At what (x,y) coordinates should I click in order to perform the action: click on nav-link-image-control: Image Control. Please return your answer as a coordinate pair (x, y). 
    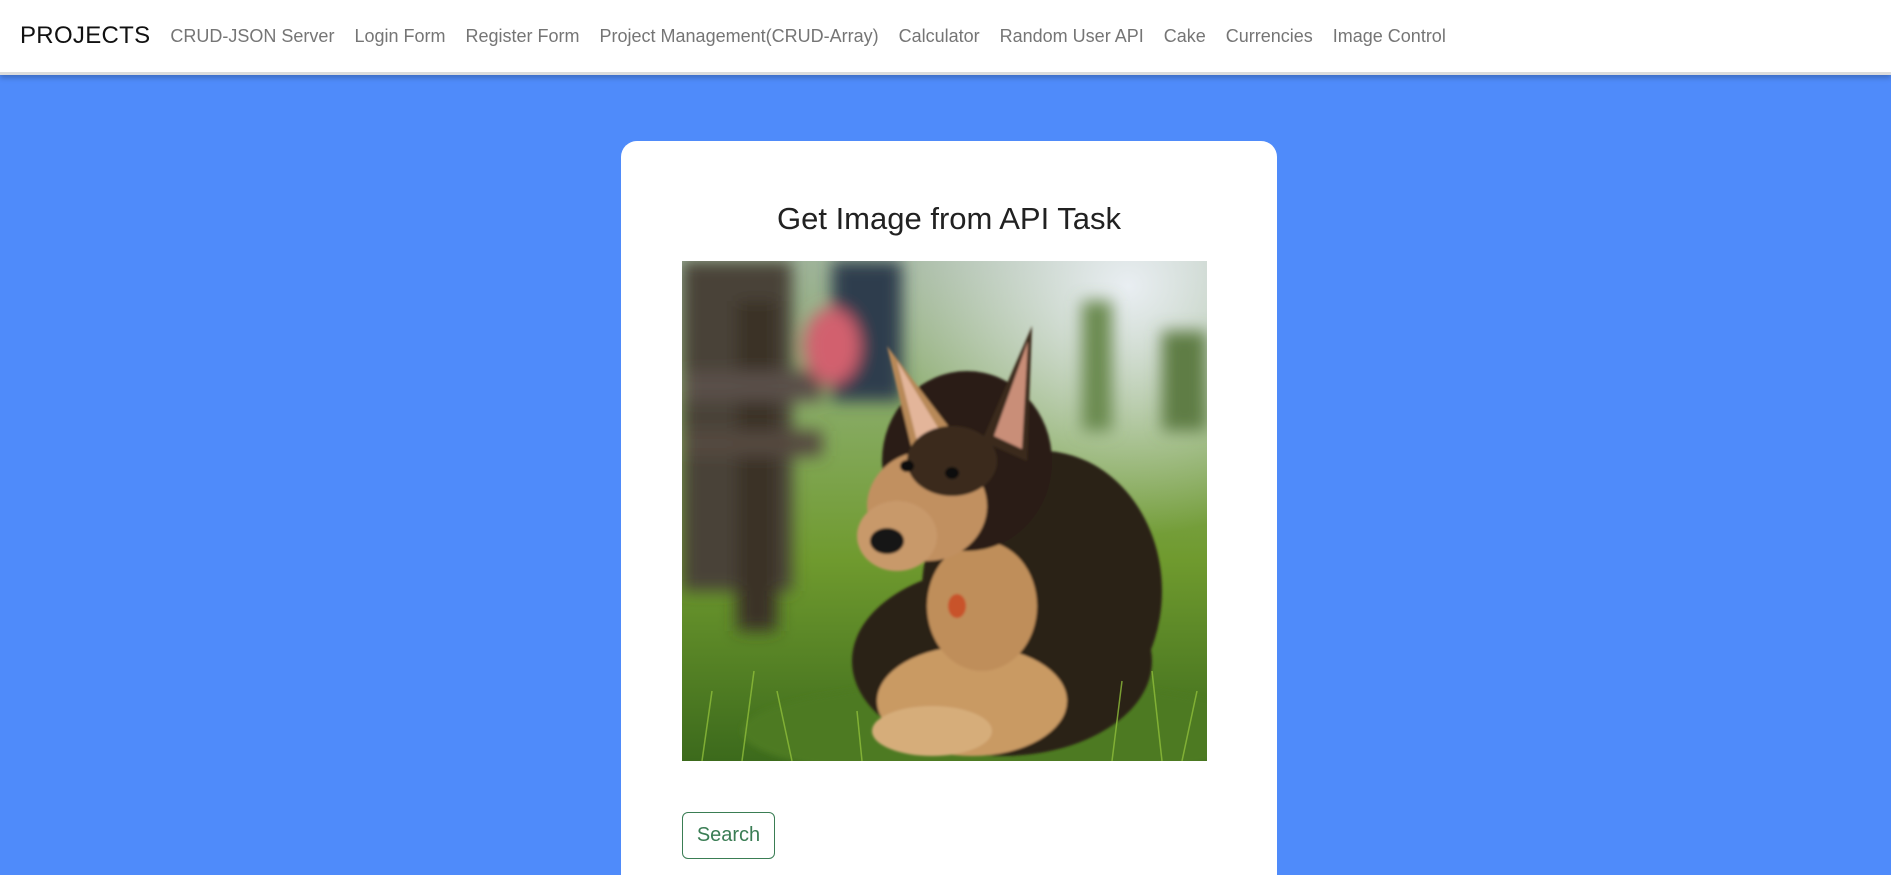
    Looking at the image, I should click on (1389, 36).